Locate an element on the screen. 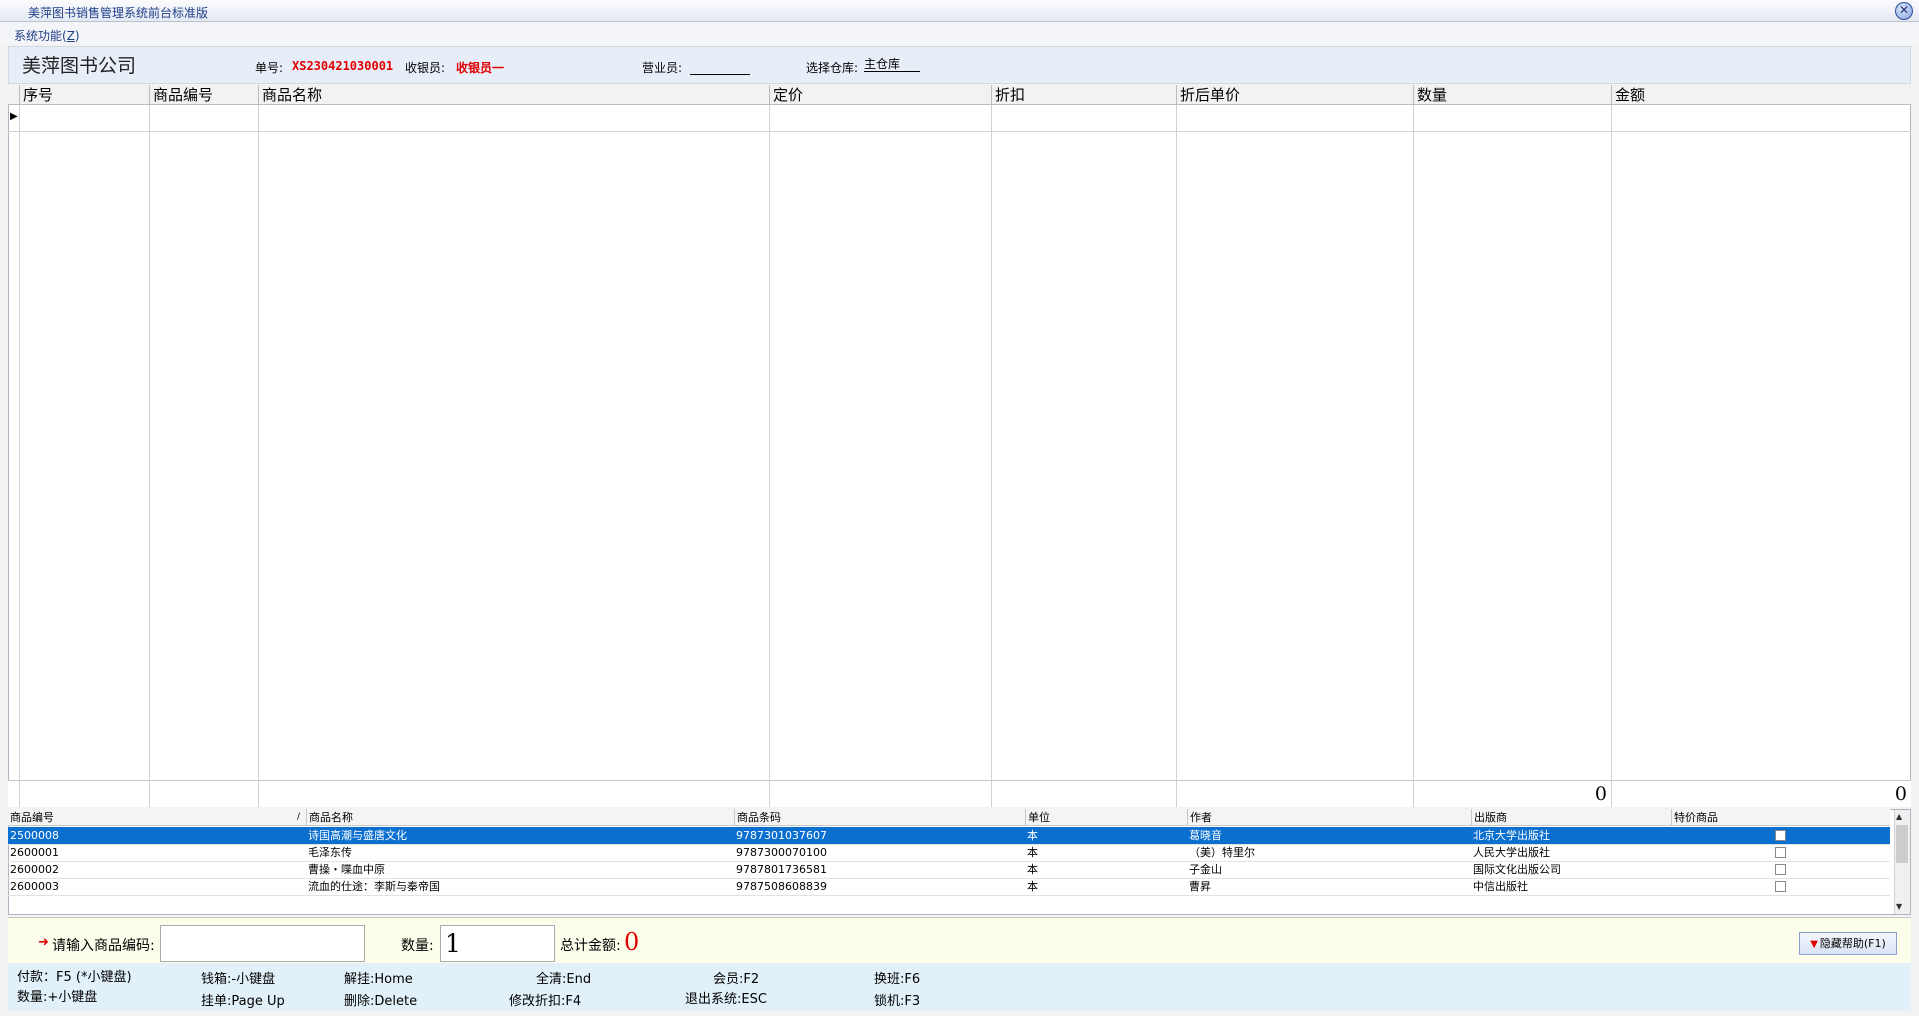  warehouse-label: 选择仓库: is located at coordinates (832, 68).